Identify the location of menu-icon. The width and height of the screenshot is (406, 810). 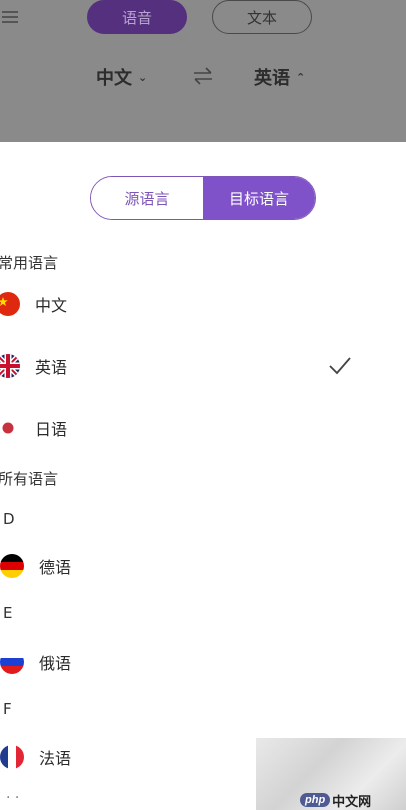
(10, 16).